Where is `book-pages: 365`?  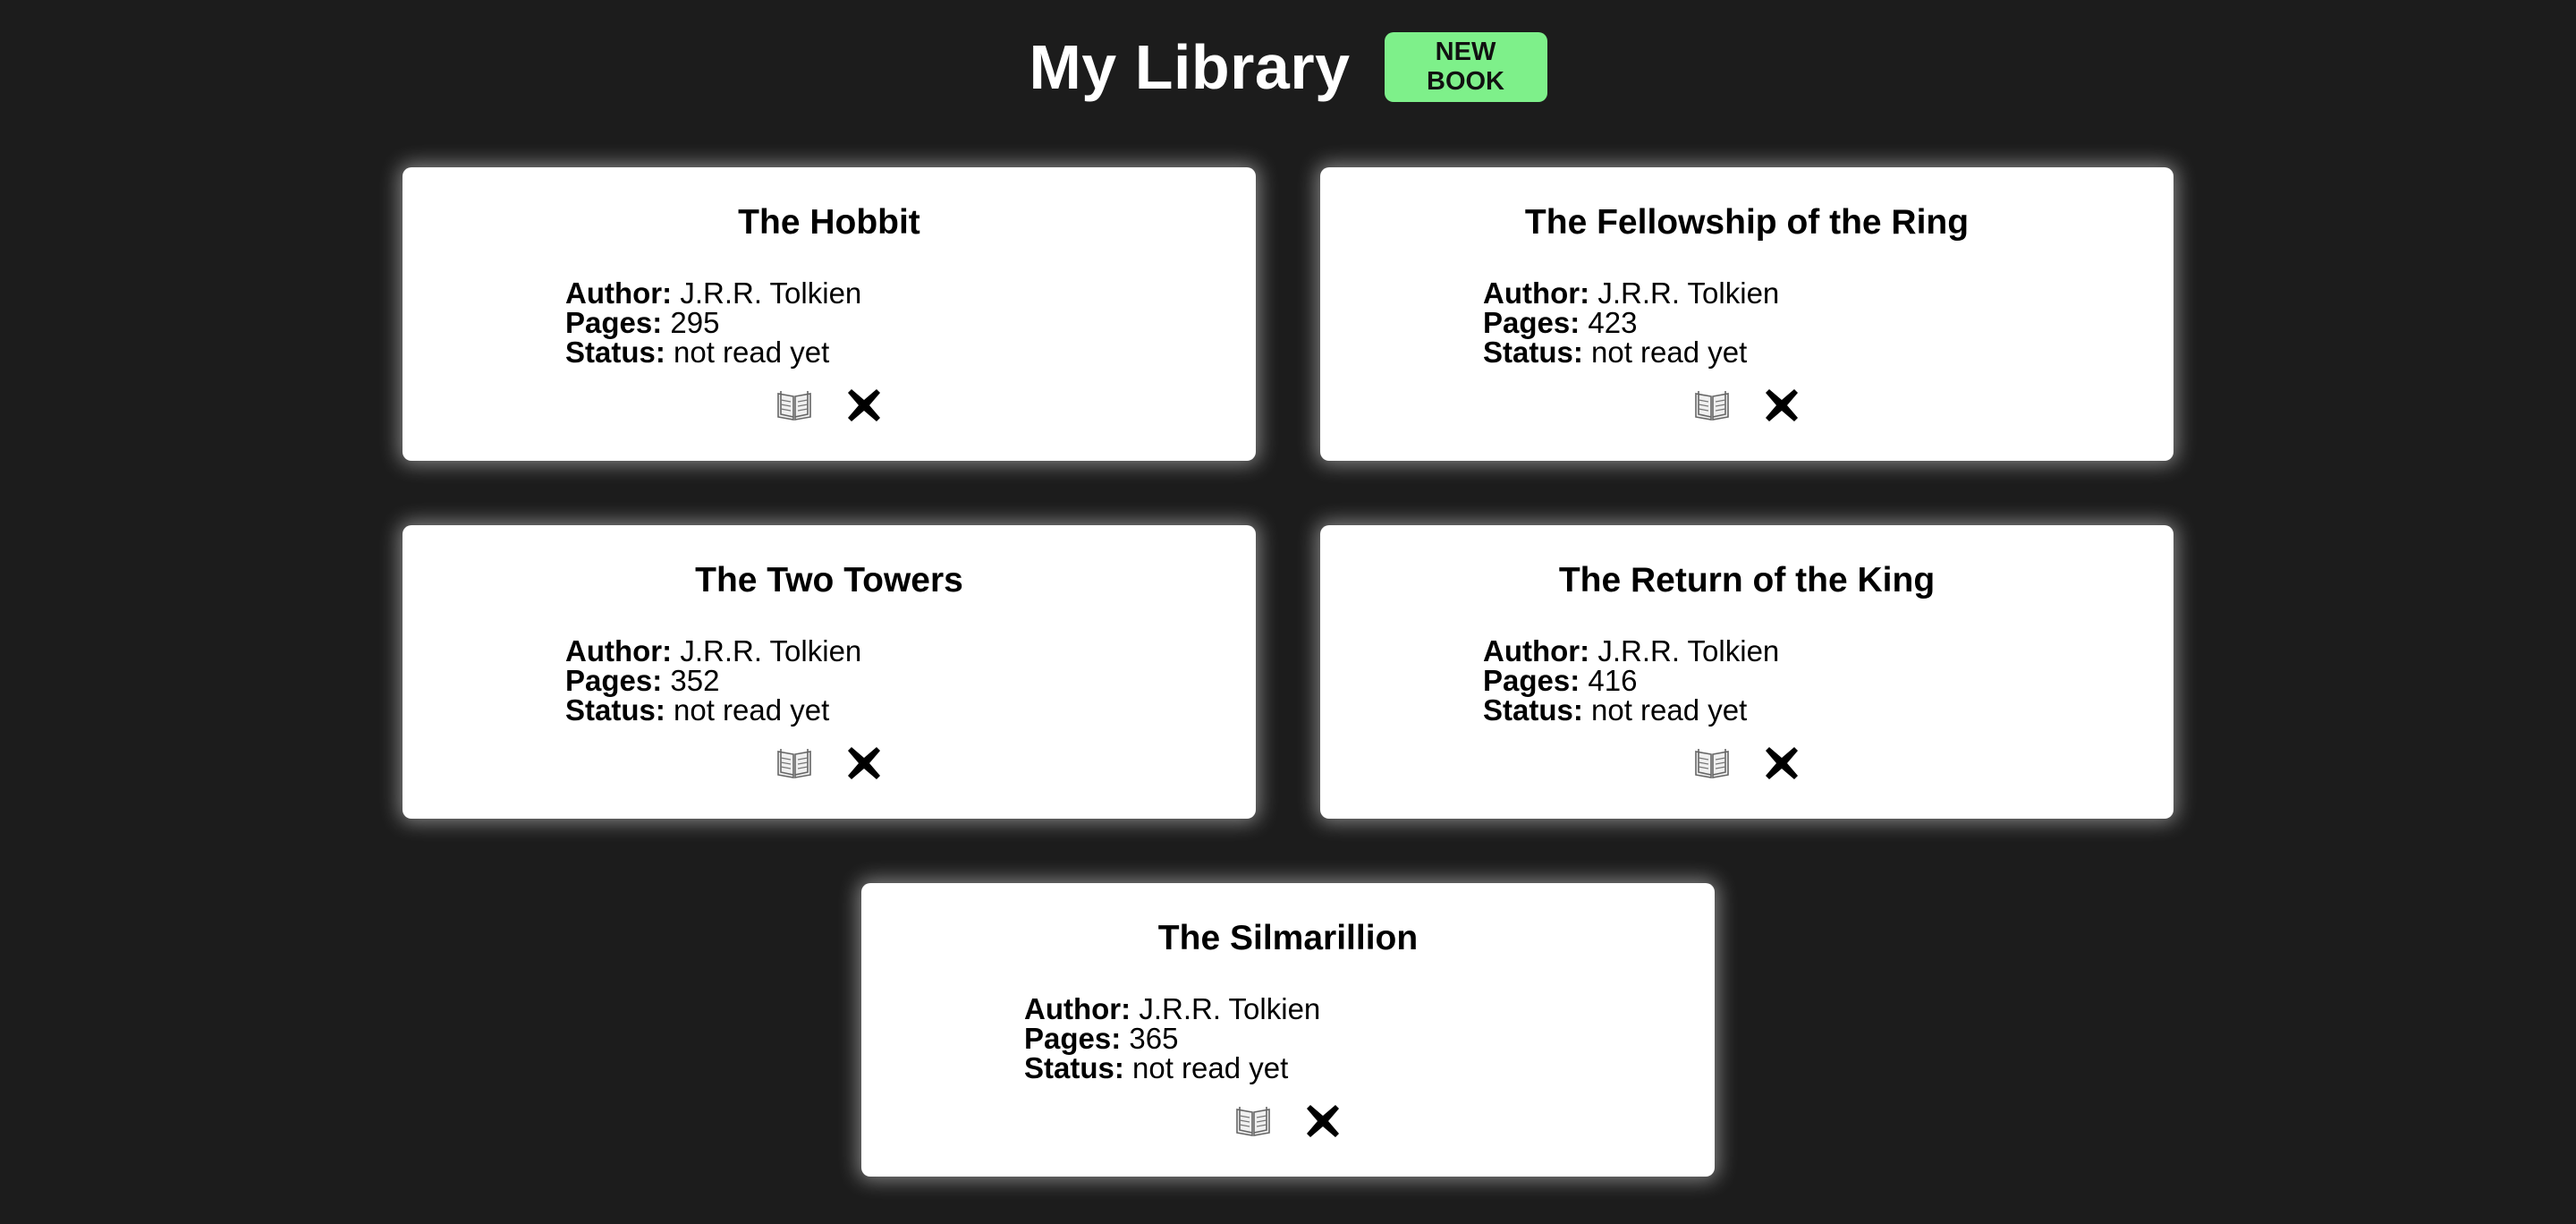
book-pages: 365 is located at coordinates (1154, 1038).